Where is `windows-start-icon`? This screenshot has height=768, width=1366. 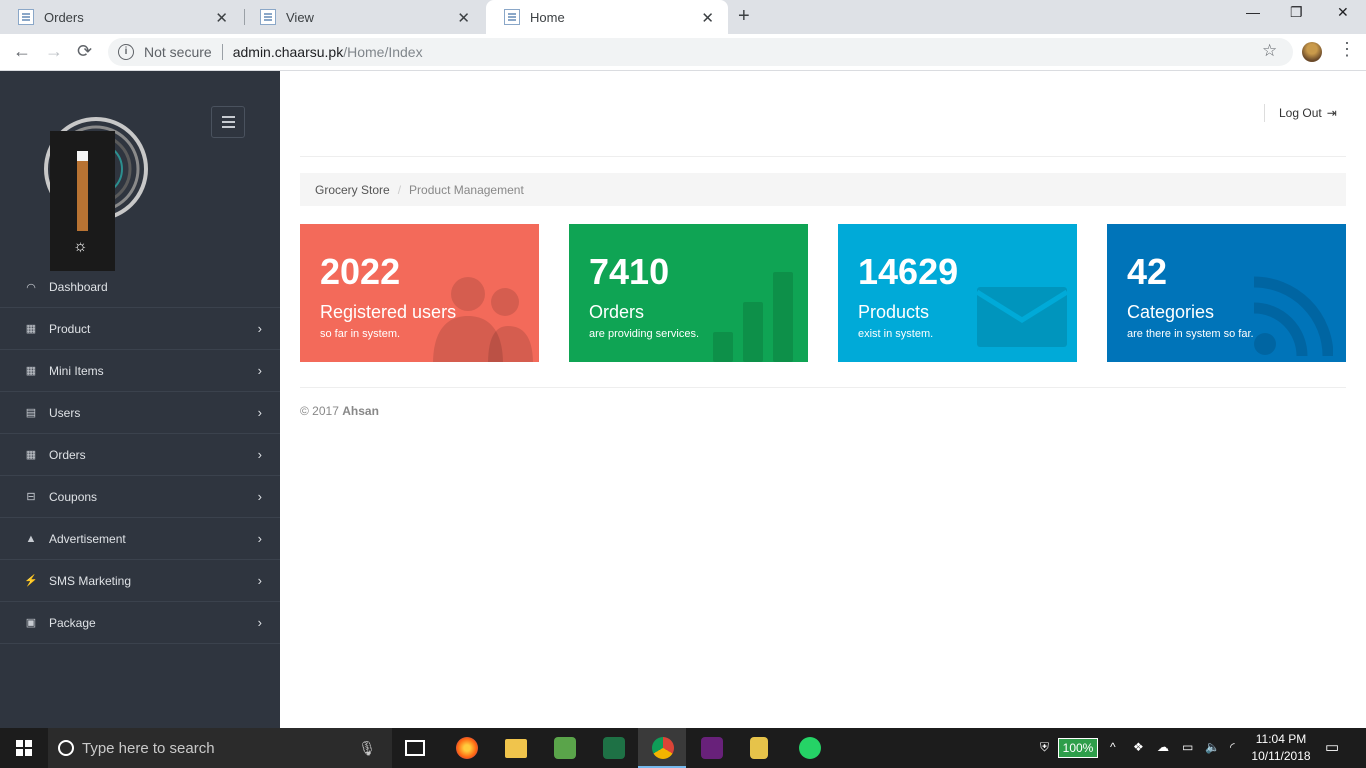 windows-start-icon is located at coordinates (24, 748).